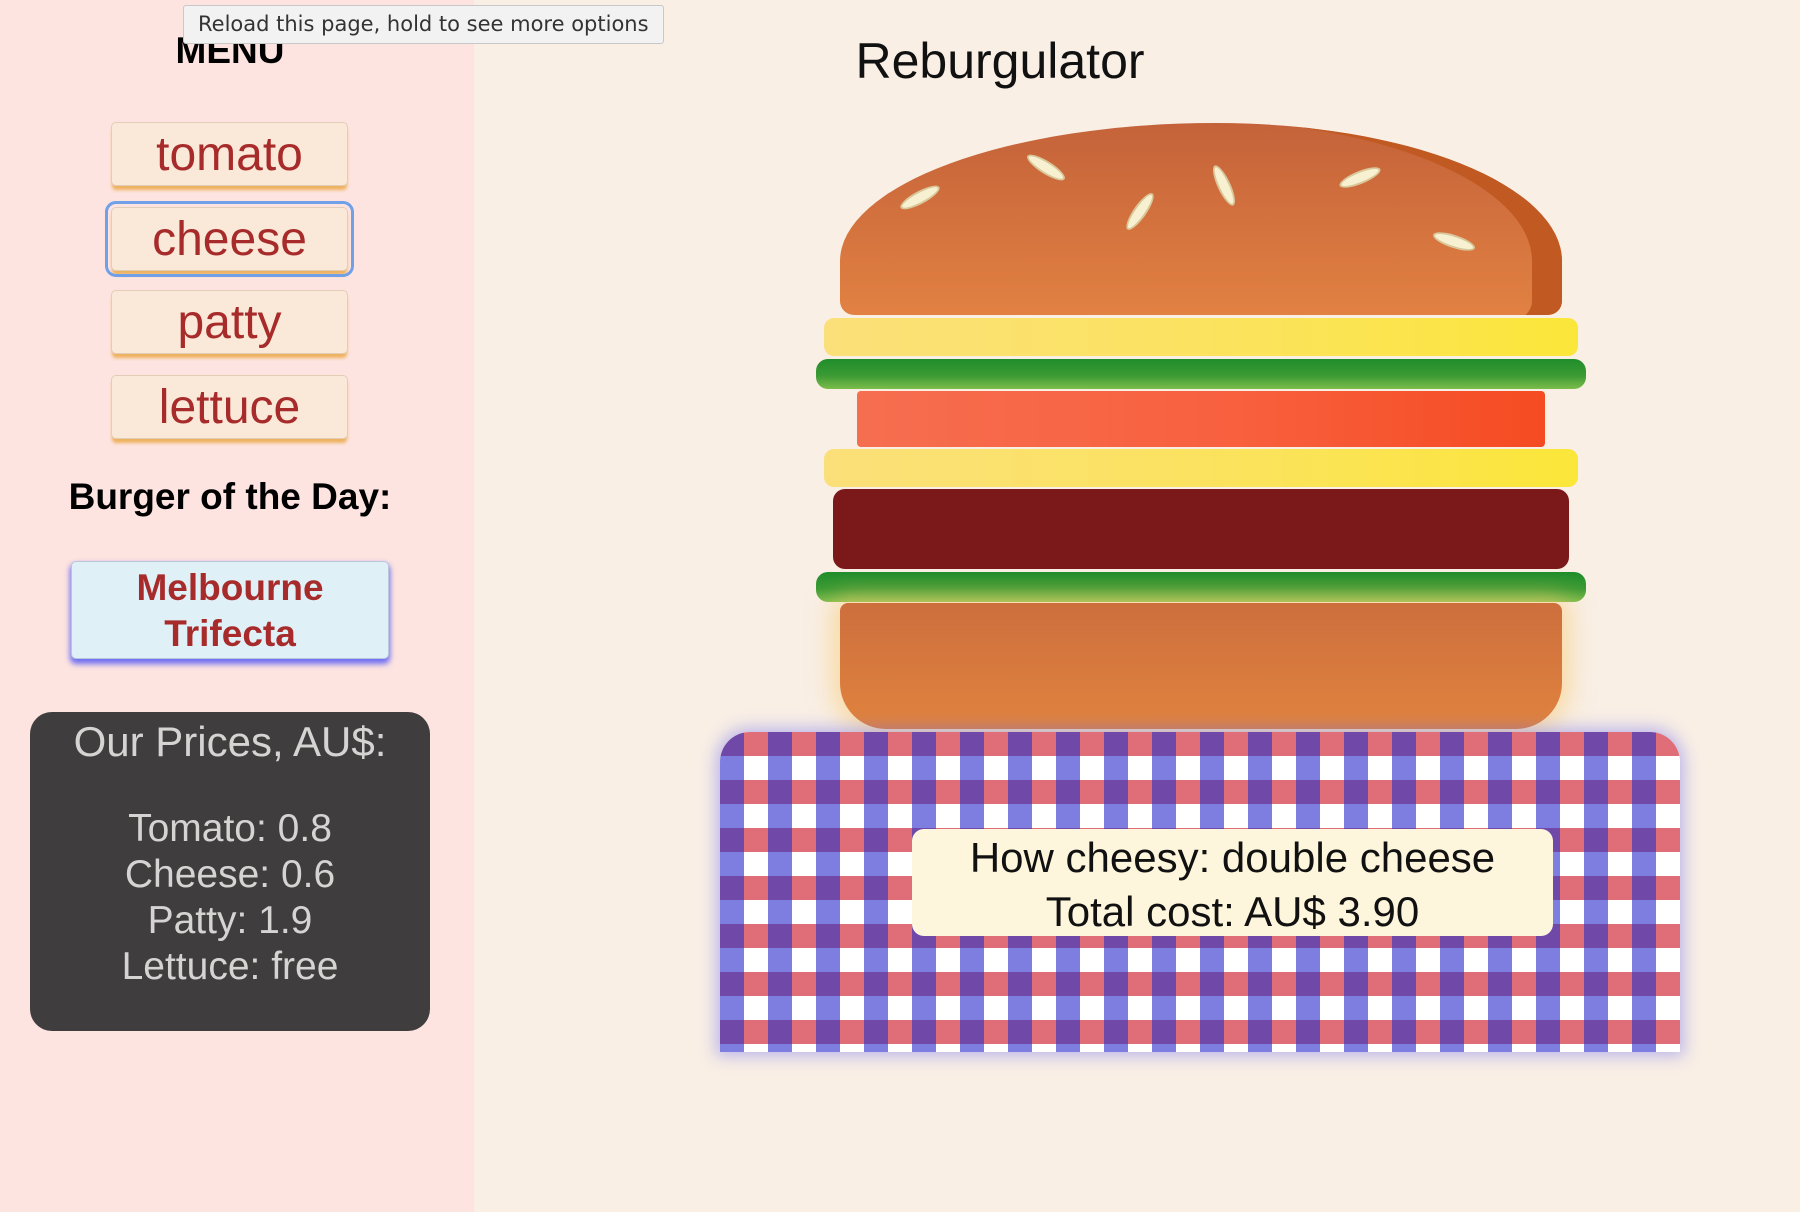 This screenshot has width=1800, height=1212. Describe the element at coordinates (230, 828) in the screenshot. I see `price-item-tomato: Tomato: 0.8` at that location.